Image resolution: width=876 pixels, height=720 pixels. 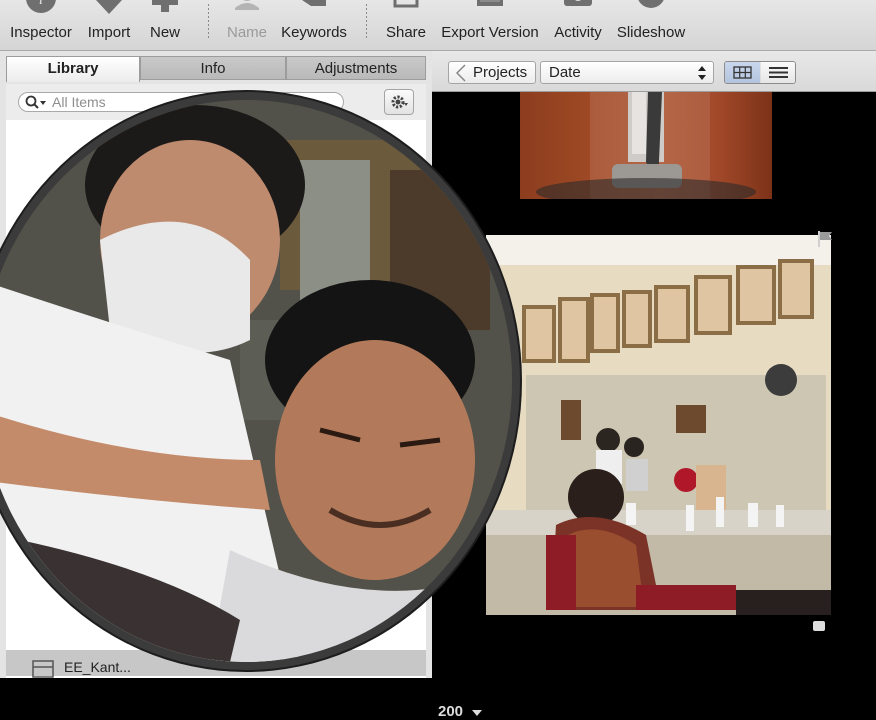 What do you see at coordinates (578, 3) in the screenshot?
I see `activity-icon` at bounding box center [578, 3].